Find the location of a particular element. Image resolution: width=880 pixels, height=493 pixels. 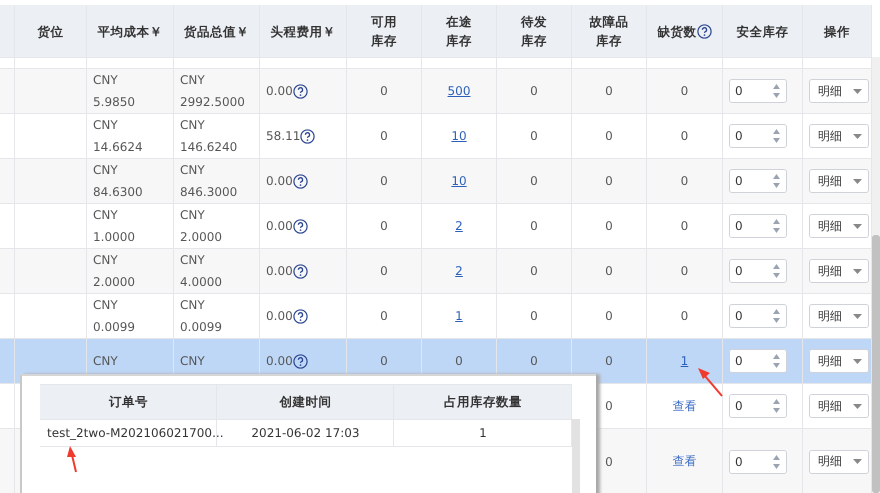

freight-fee: 58.11 is located at coordinates (283, 136).